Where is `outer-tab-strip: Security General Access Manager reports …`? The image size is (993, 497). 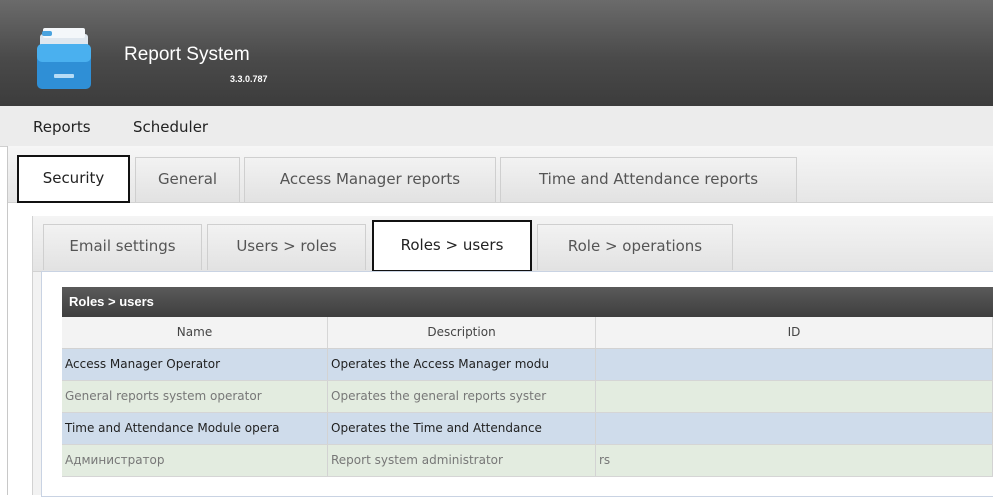
outer-tab-strip: Security General Access Manager reports … is located at coordinates (500, 174).